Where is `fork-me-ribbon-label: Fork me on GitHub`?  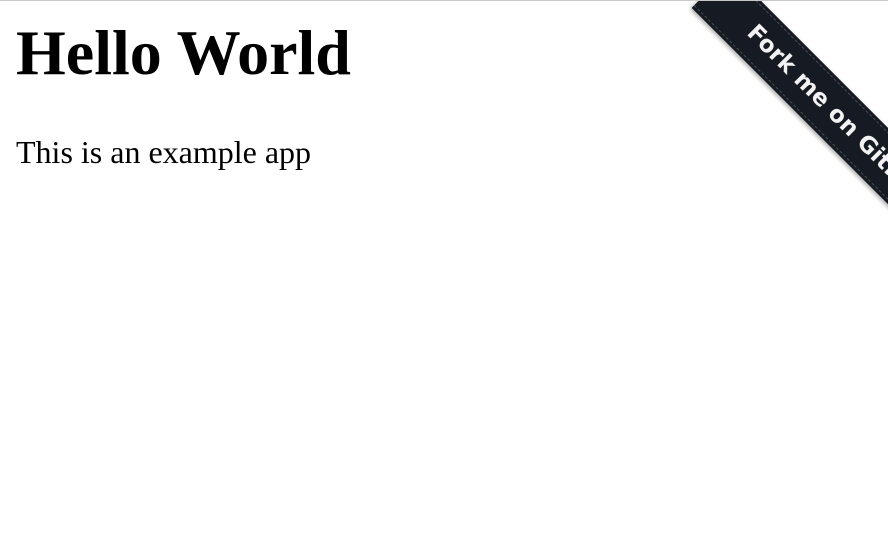
fork-me-ribbon-label: Fork me on GitHub is located at coordinates (815, 116).